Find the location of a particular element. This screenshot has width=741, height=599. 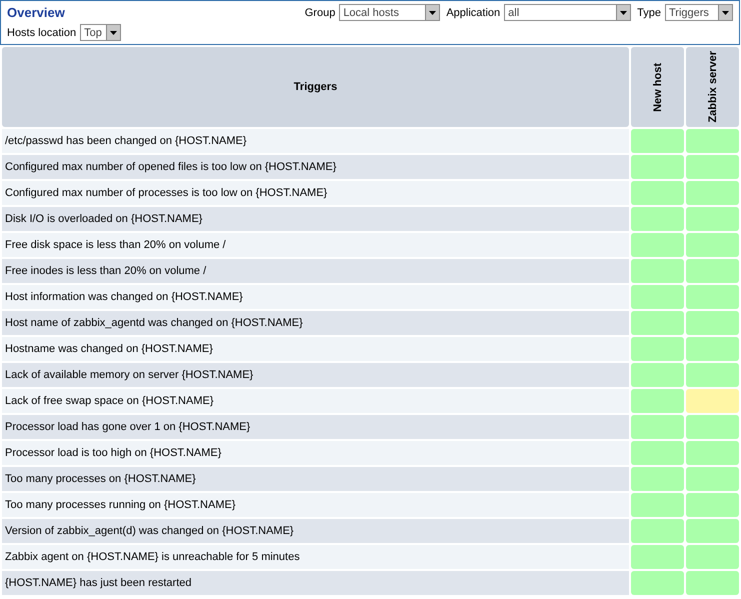

filter-label: Group is located at coordinates (320, 12).